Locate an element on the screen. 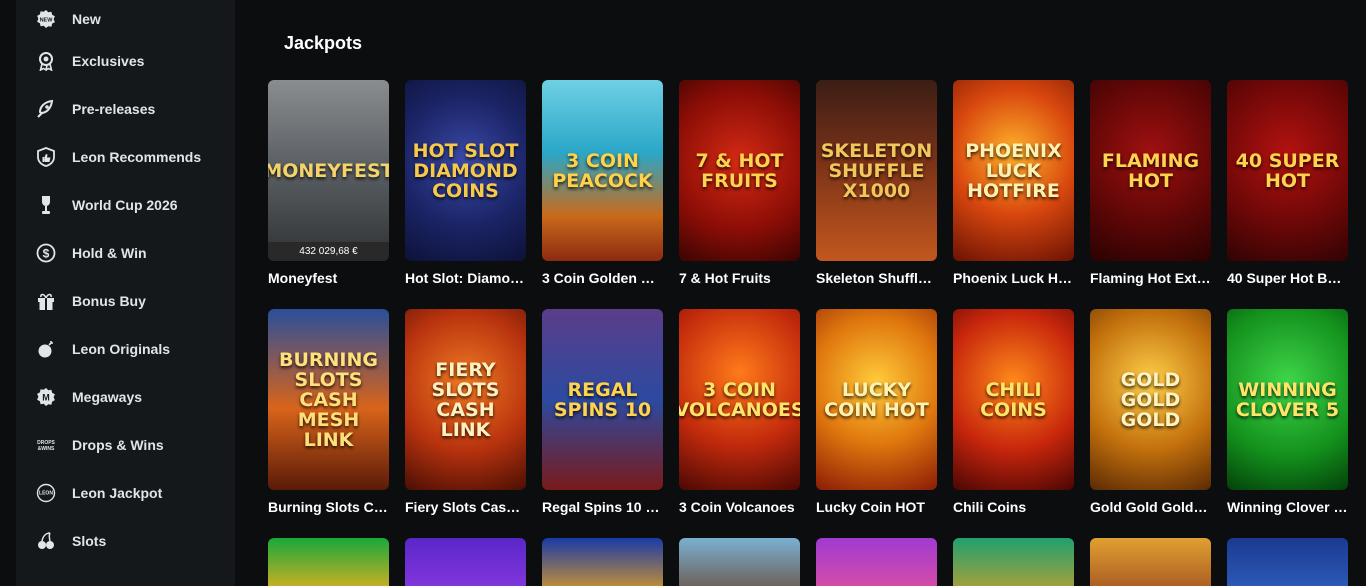 The height and width of the screenshot is (586, 1366). game-card: 7 & HOT FRUITS 7 & Hot Fruits is located at coordinates (739, 183).